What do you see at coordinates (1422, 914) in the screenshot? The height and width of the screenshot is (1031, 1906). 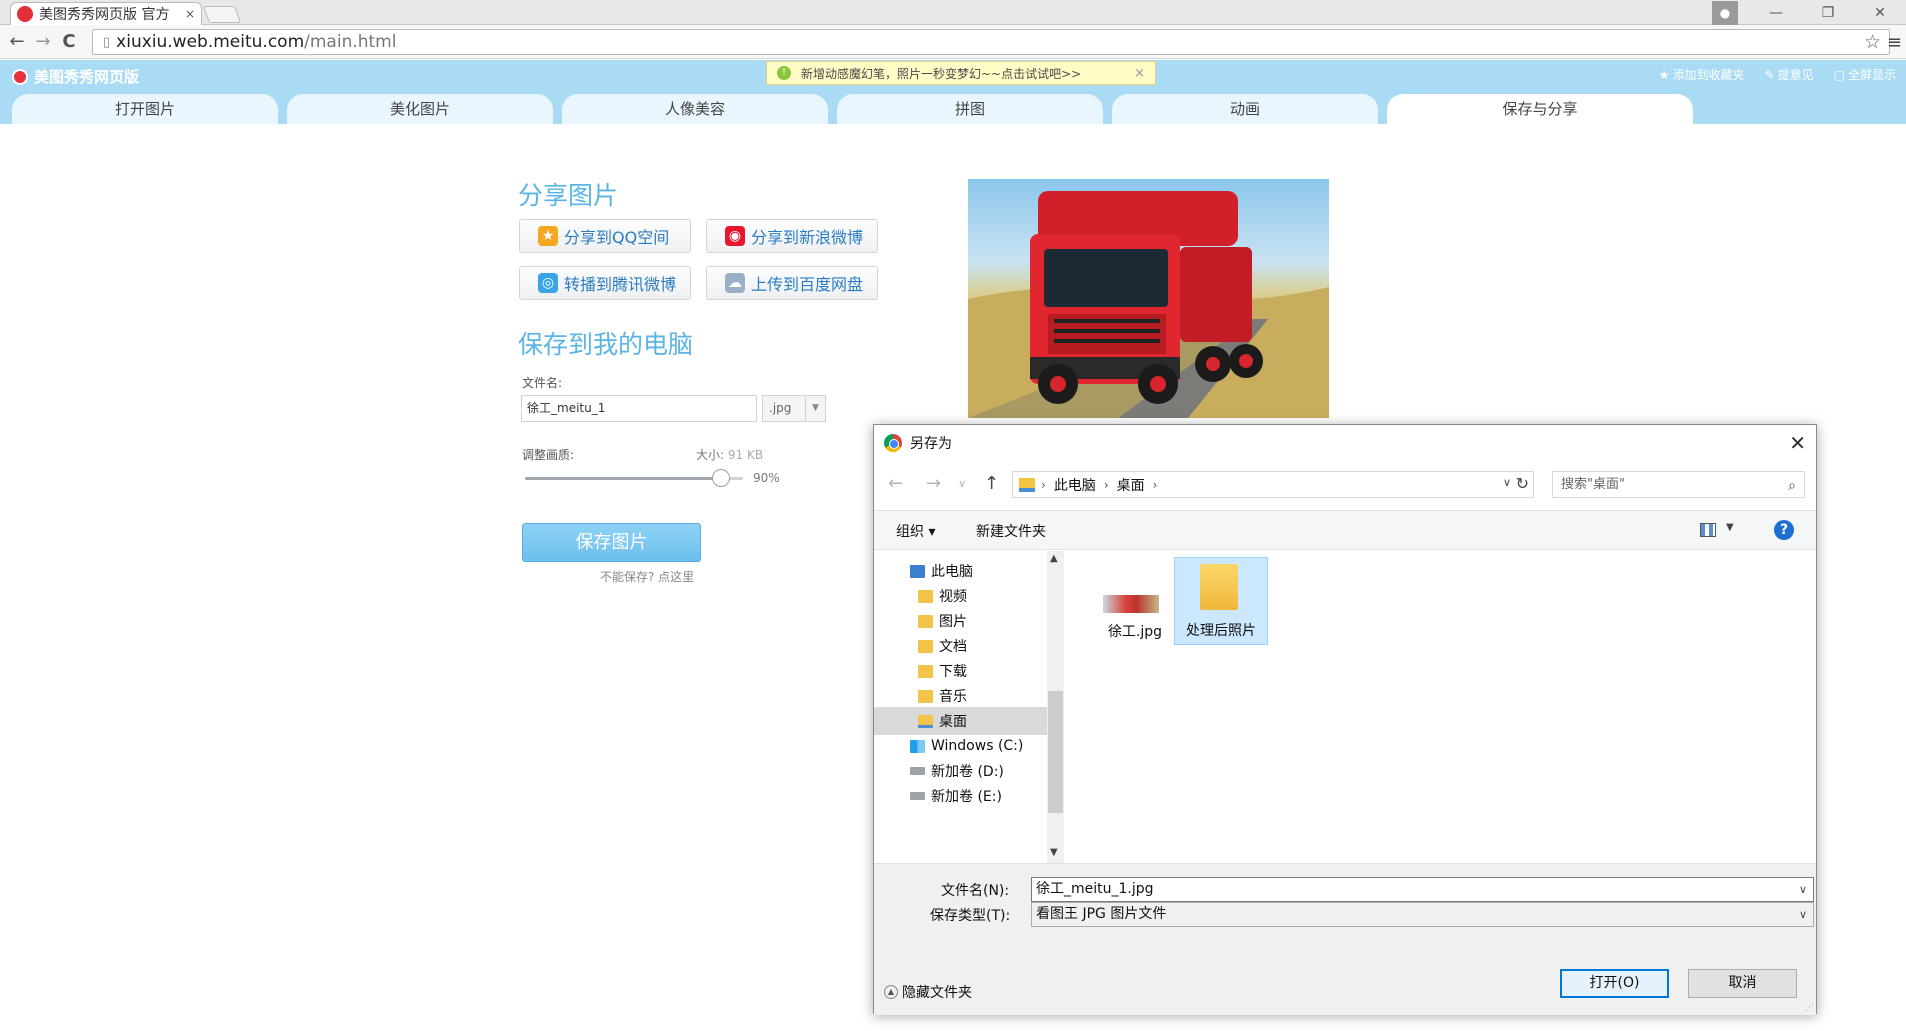 I see `save-type-select: 看图王 JPG 图片文件 ∨` at bounding box center [1422, 914].